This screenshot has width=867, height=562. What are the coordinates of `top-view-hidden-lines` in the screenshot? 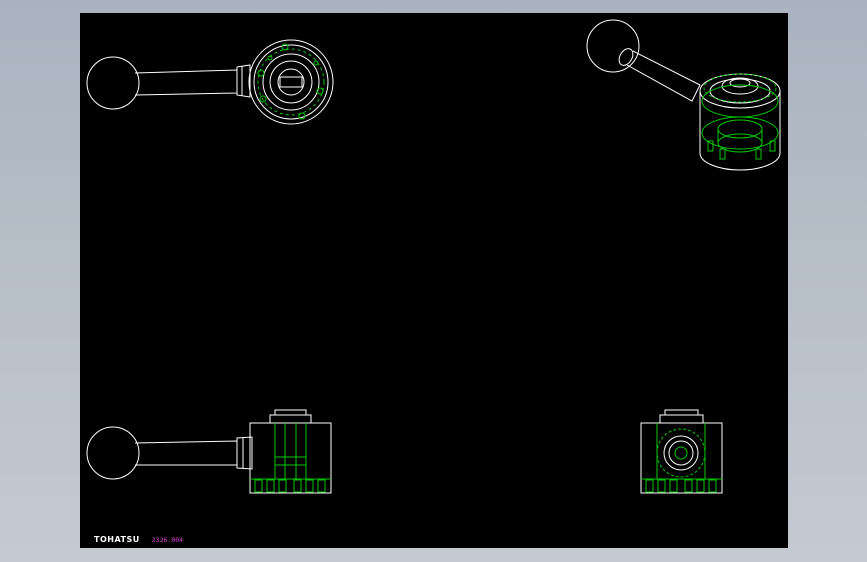 It's located at (291, 81).